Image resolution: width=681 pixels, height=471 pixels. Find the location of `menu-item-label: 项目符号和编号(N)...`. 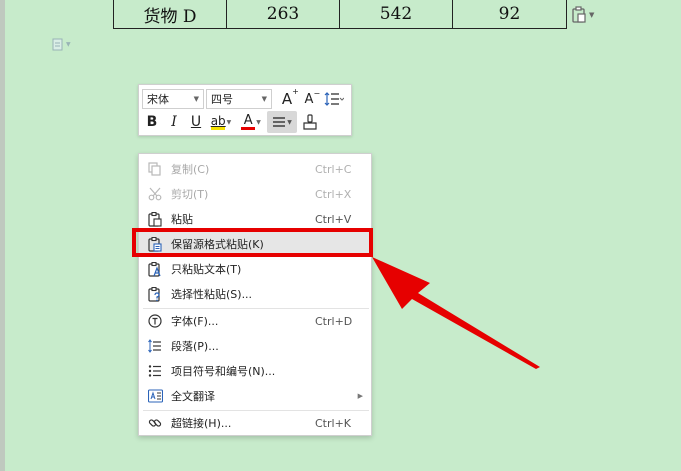

menu-item-label: 项目符号和编号(N)... is located at coordinates (223, 371).